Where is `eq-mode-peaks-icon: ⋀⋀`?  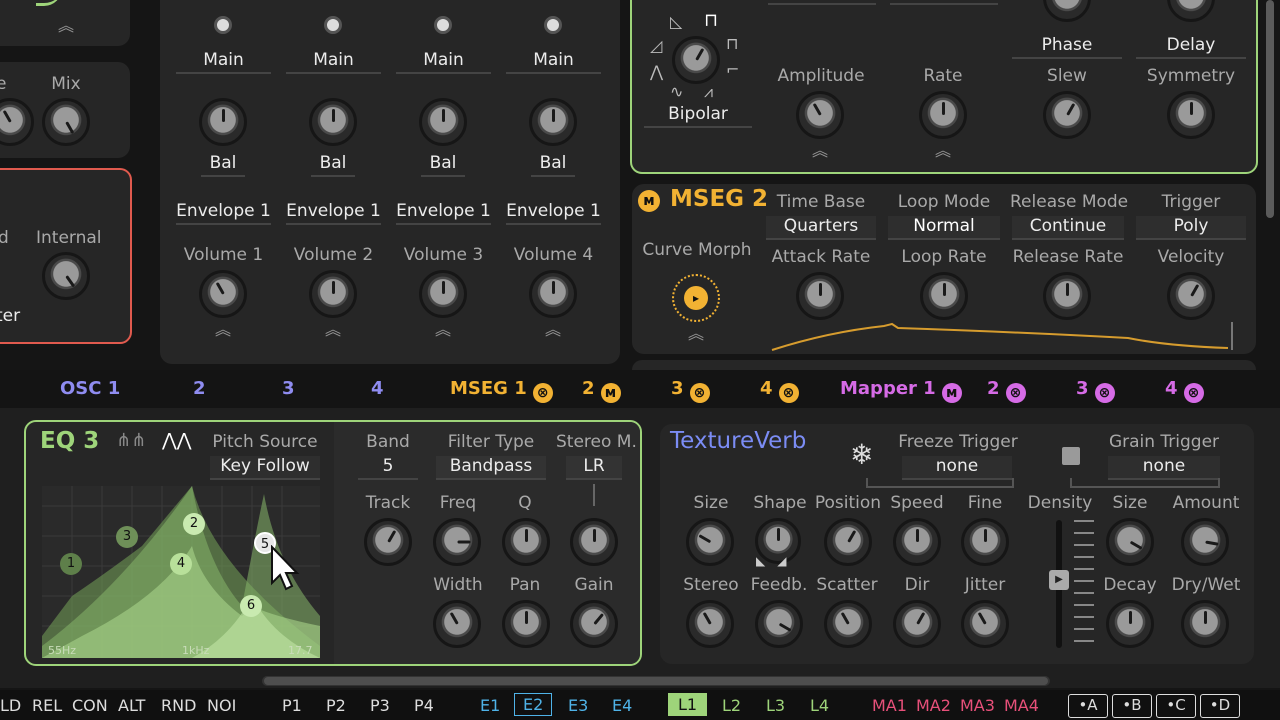
eq-mode-peaks-icon: ⋀⋀ is located at coordinates (177, 440).